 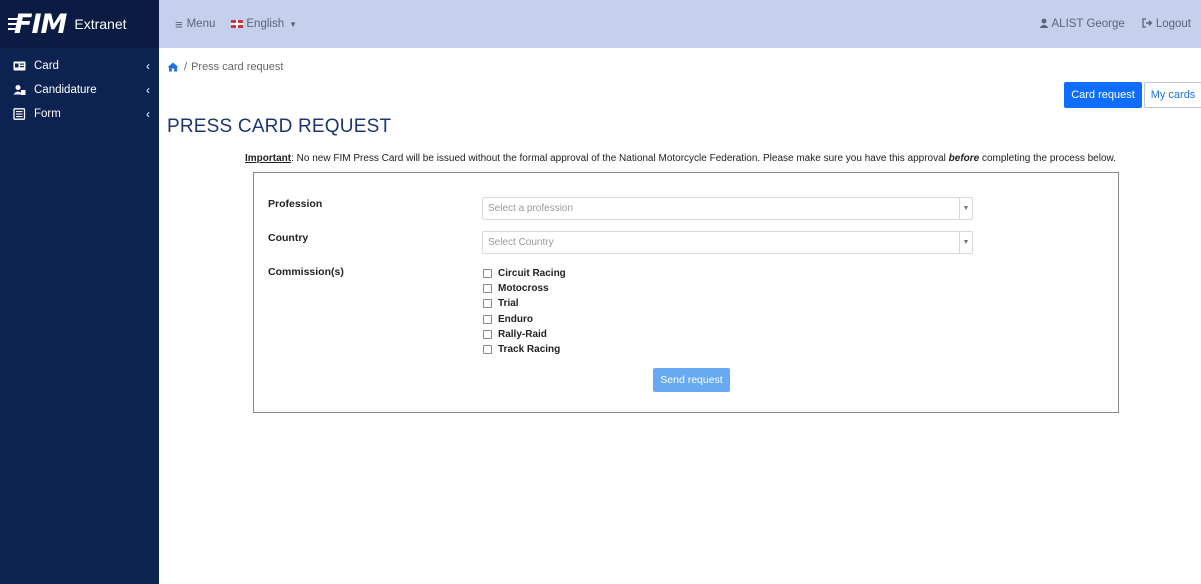 I want to click on profession-label: Profession, so click(x=295, y=204).